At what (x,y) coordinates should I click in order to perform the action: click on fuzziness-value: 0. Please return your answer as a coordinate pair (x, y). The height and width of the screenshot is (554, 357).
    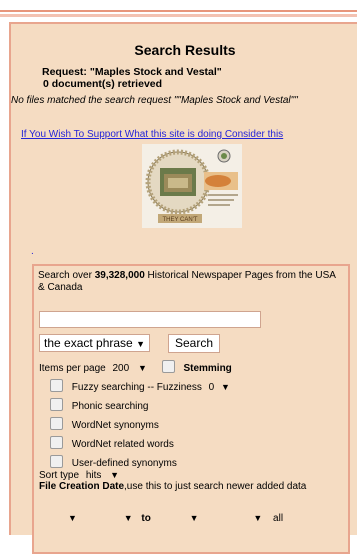
    Looking at the image, I should click on (211, 387).